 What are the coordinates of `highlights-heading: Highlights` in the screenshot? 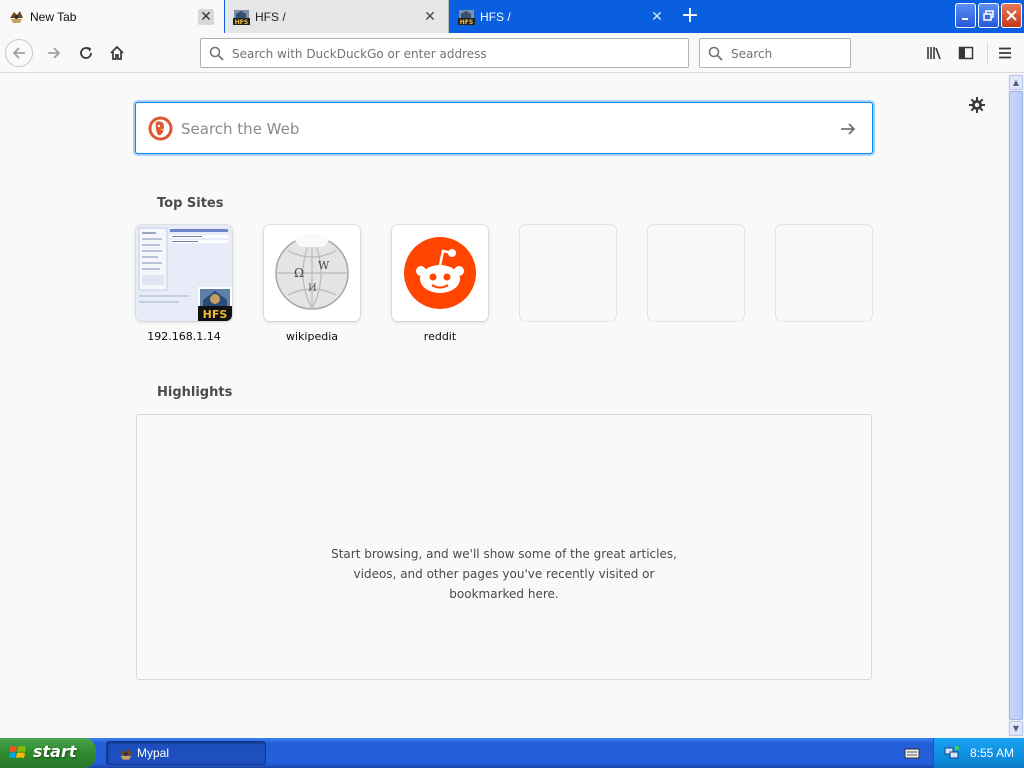 It's located at (195, 392).